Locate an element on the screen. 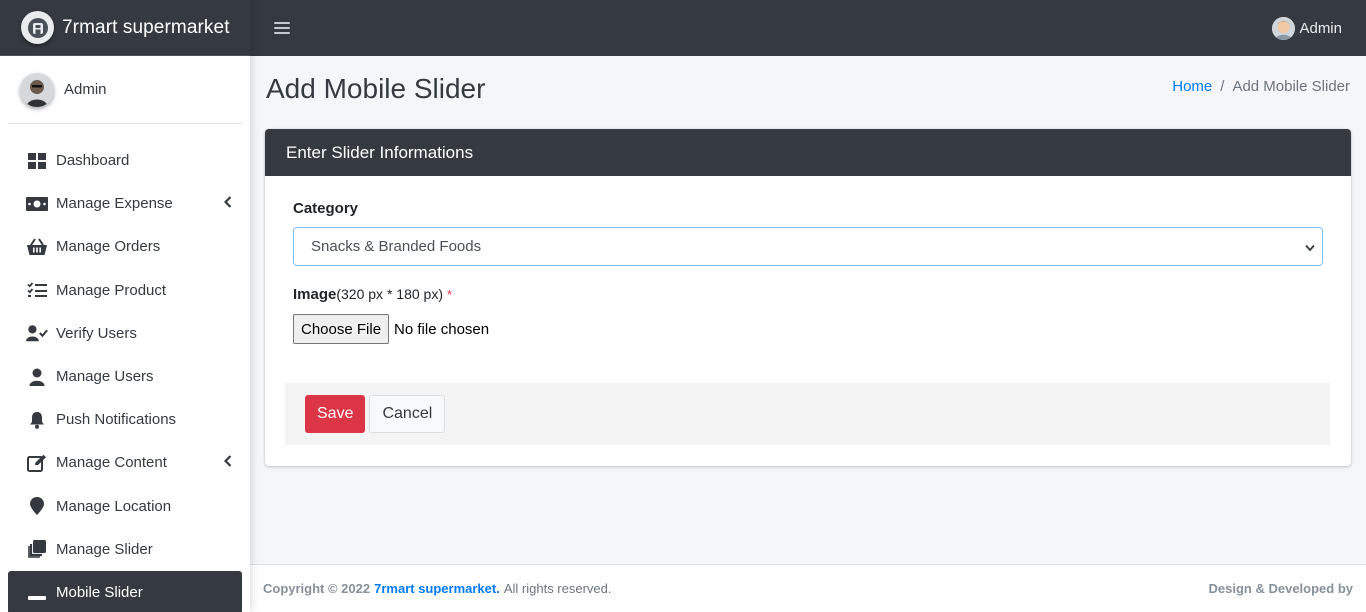 This screenshot has height=612, width=1366. sidebar-item-manage-users: Manage Users is located at coordinates (125, 376).